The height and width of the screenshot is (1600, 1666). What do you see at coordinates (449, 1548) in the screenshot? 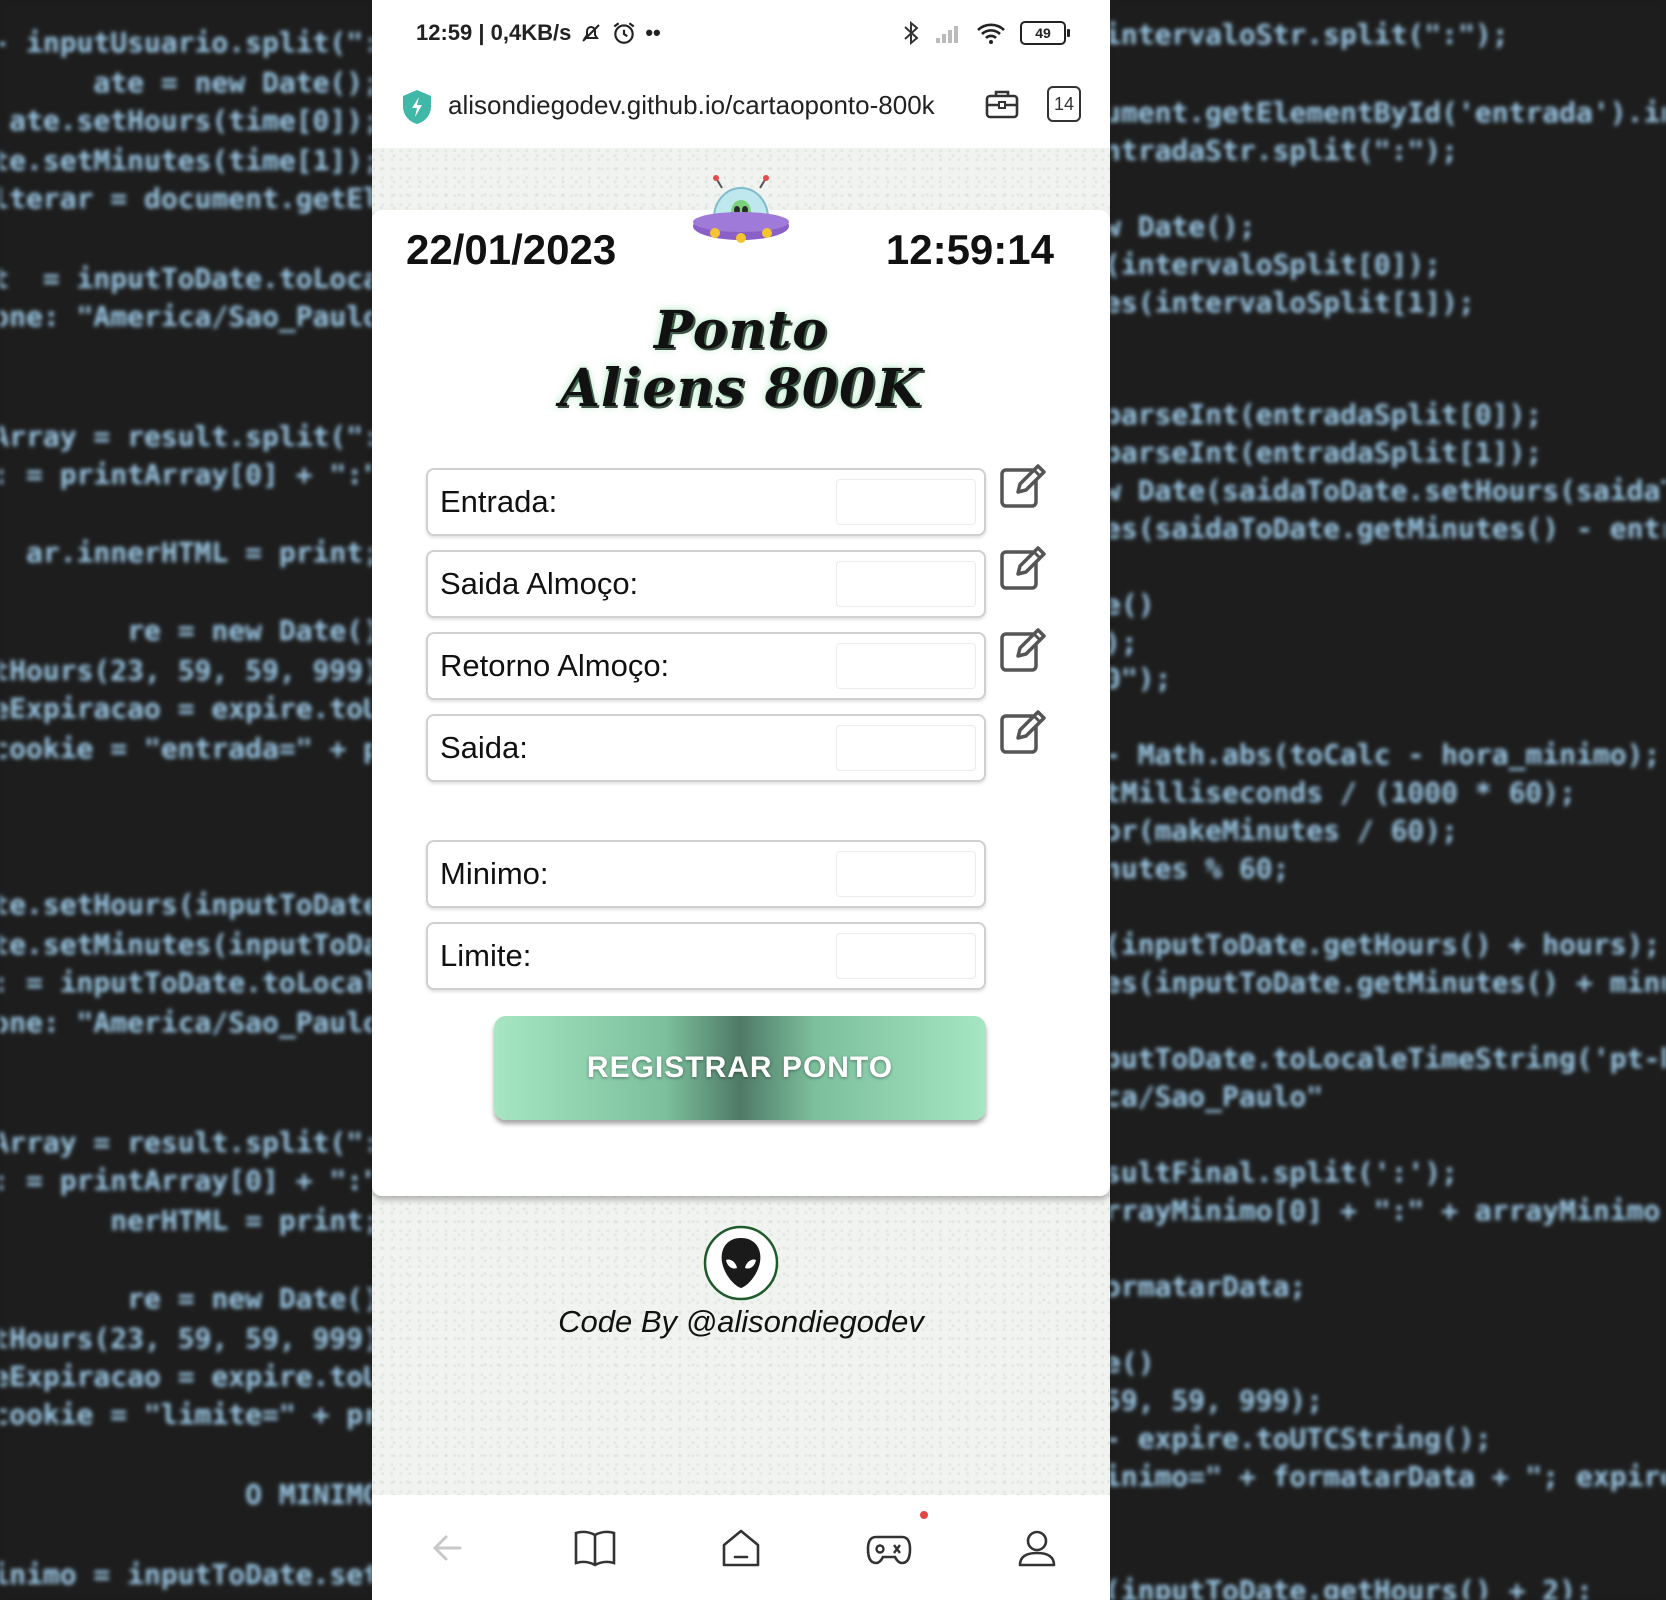
I see `back-arrow-icon` at bounding box center [449, 1548].